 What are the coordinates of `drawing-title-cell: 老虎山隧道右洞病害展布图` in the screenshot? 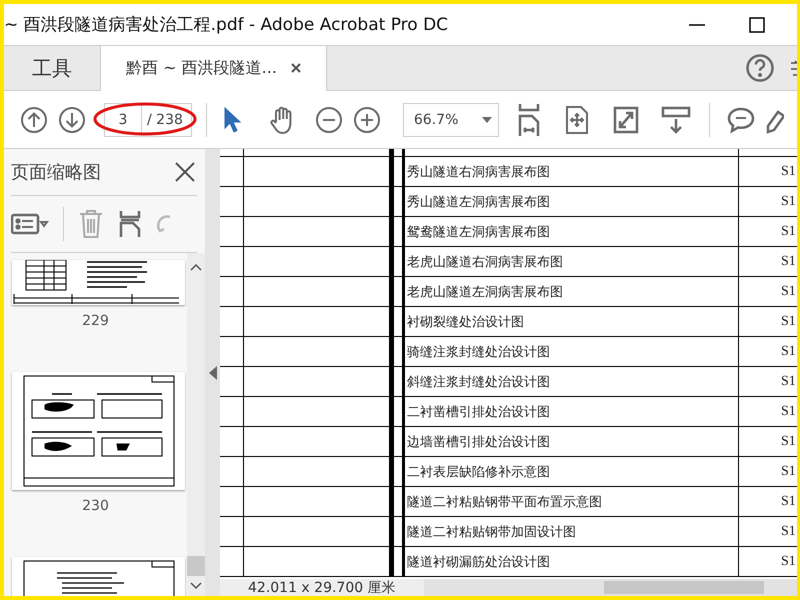 It's located at (570, 262).